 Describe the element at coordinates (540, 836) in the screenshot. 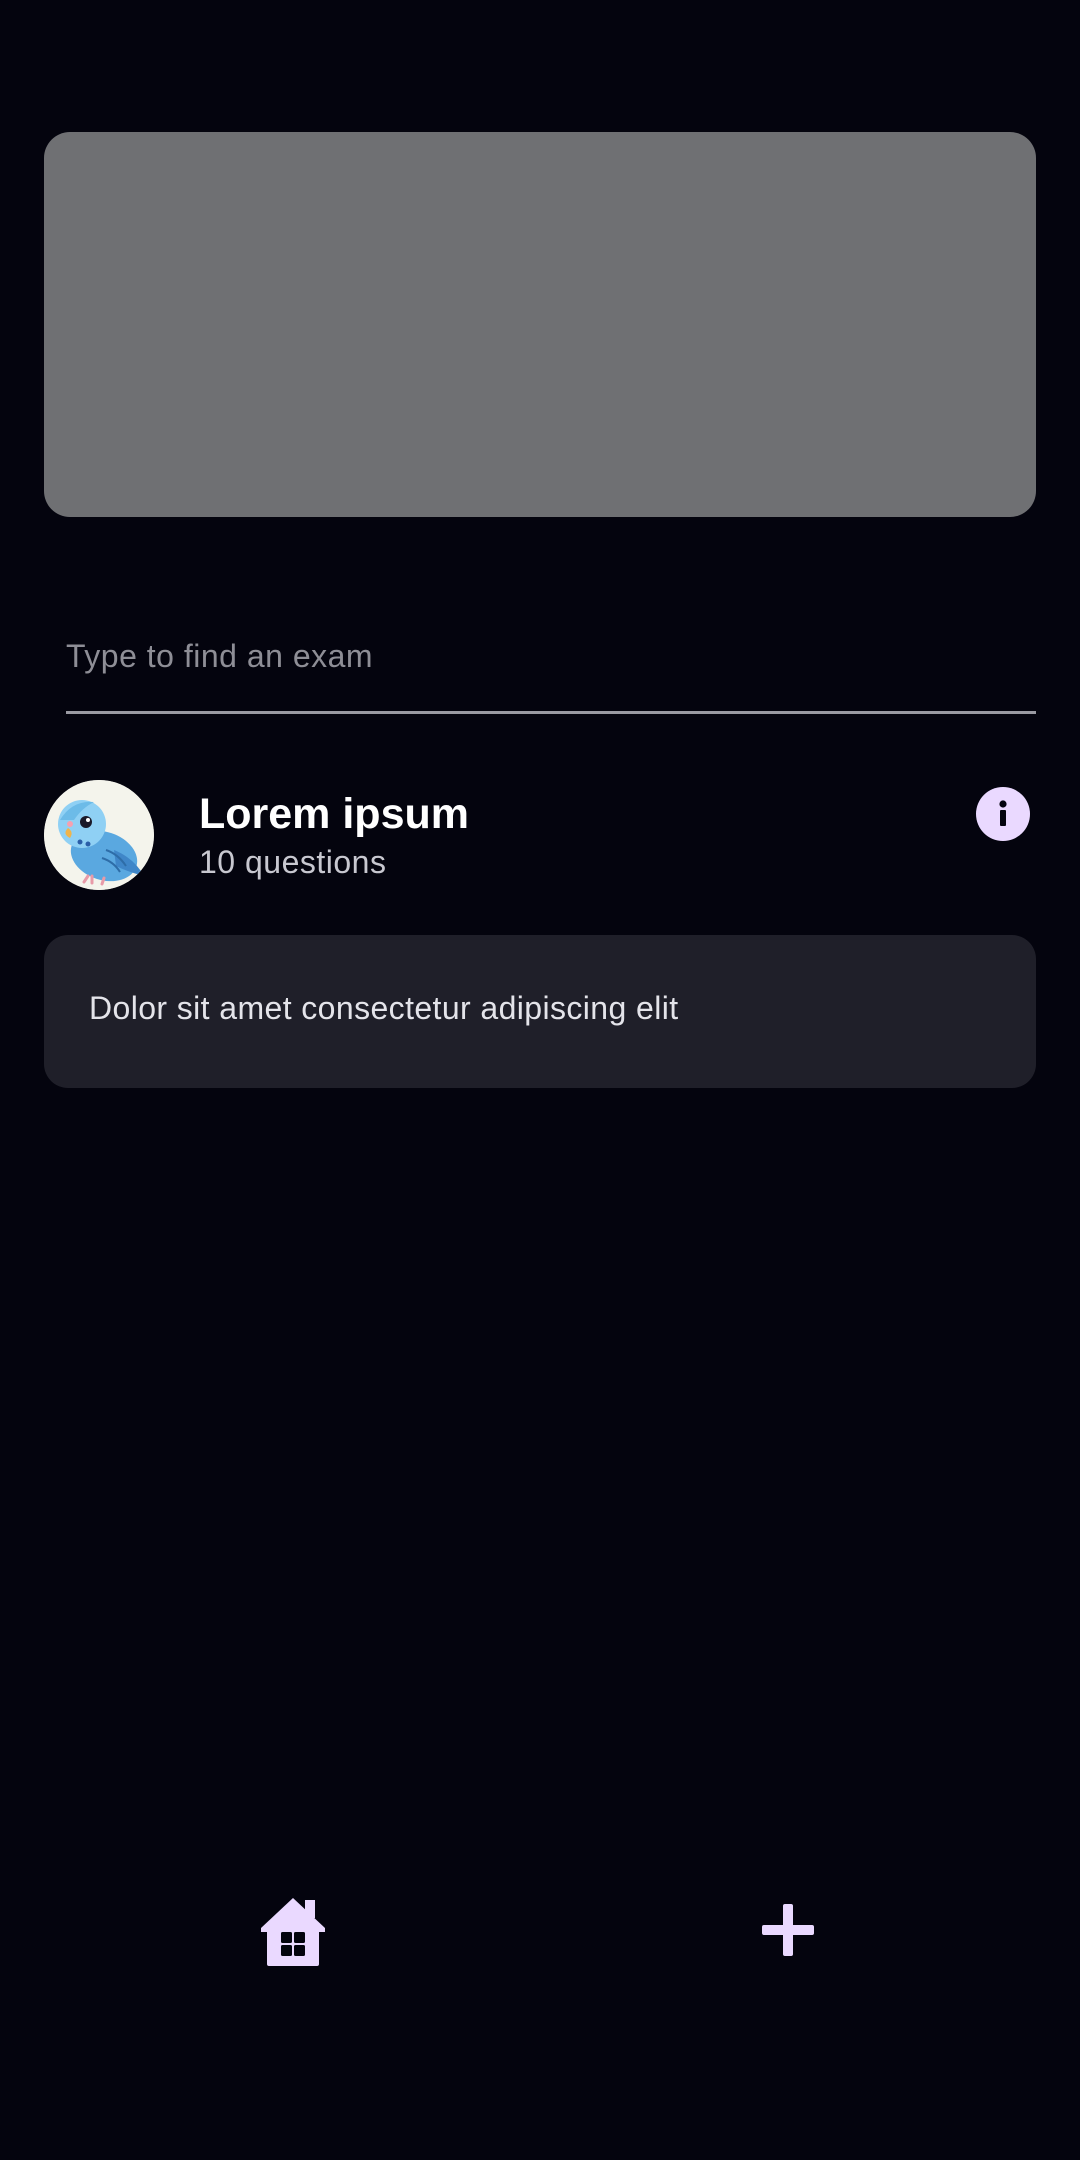

I see `exam-list-item: Lorem ipsum 10 questions` at that location.